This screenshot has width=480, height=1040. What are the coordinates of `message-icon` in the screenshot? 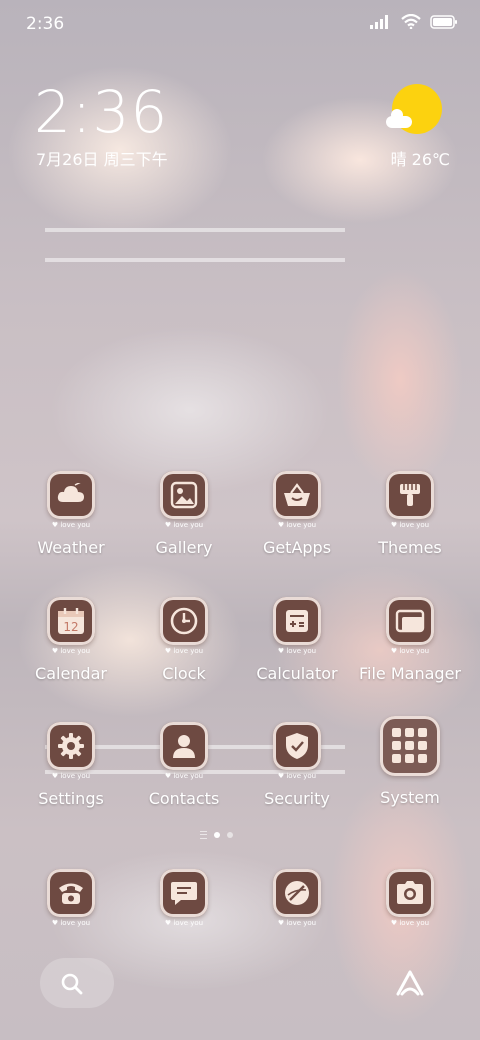 It's located at (184, 893).